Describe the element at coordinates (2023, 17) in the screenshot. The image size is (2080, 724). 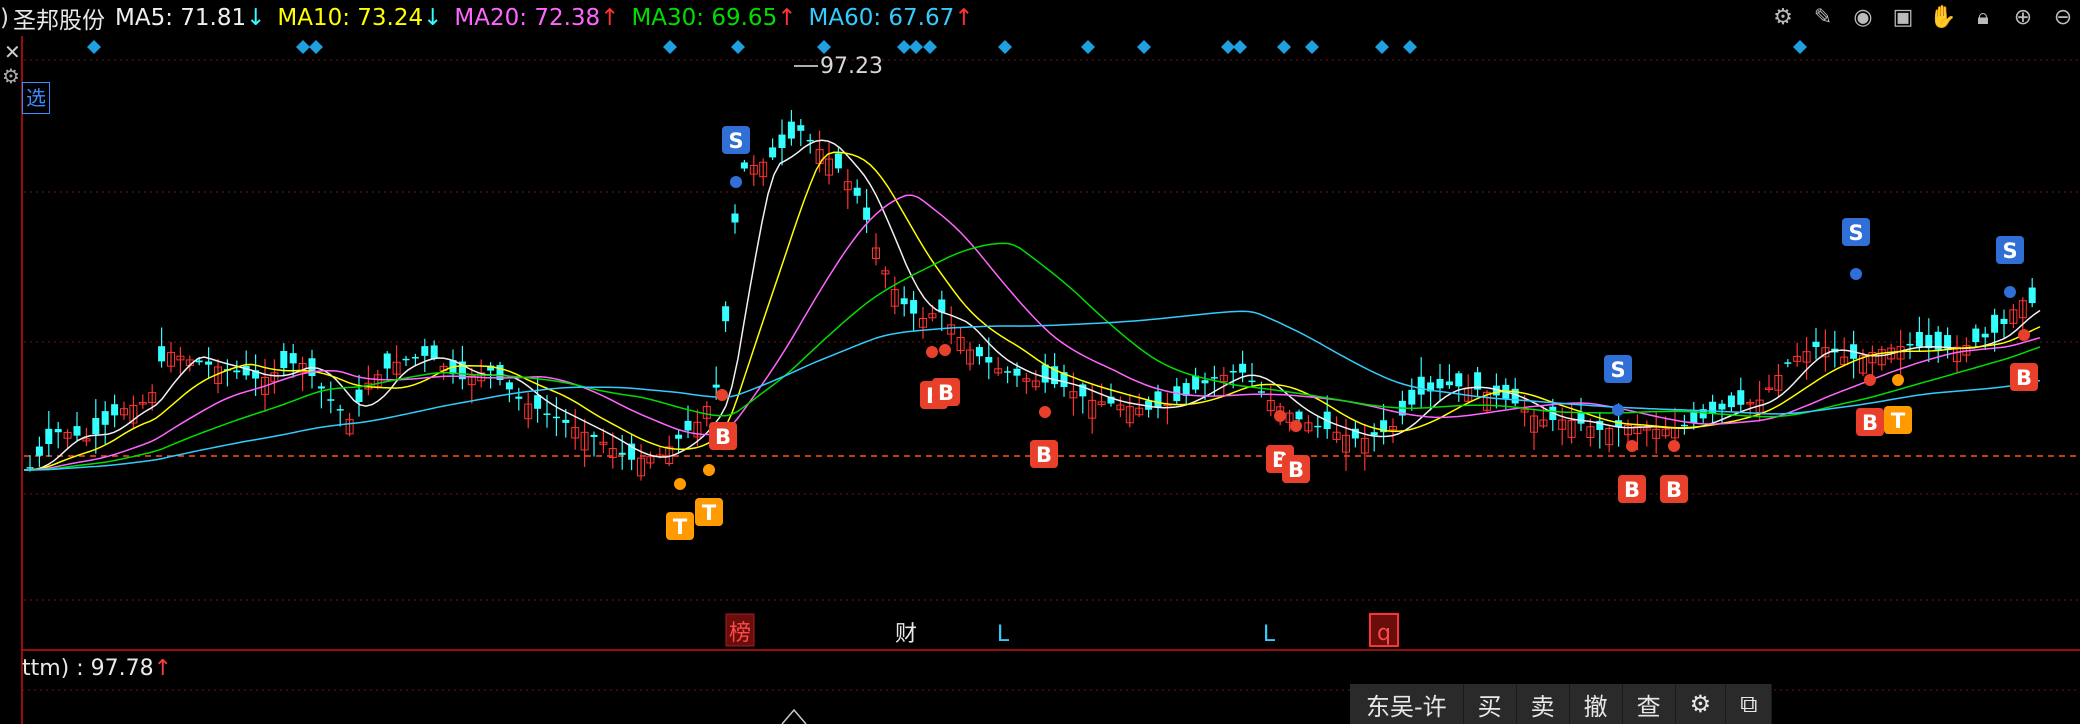
I see `zoom-in-icon: ⊕` at that location.